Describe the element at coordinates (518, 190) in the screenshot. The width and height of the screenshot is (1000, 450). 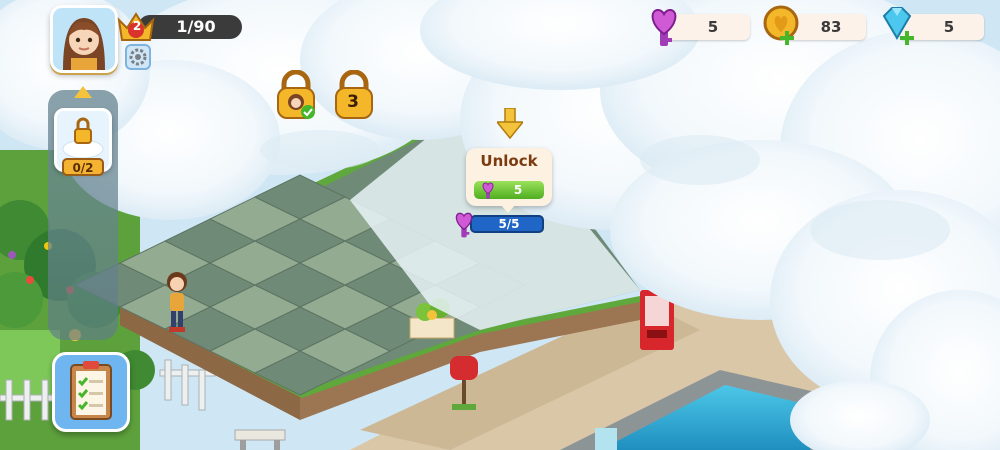
I see `unlock-cost: 5` at that location.